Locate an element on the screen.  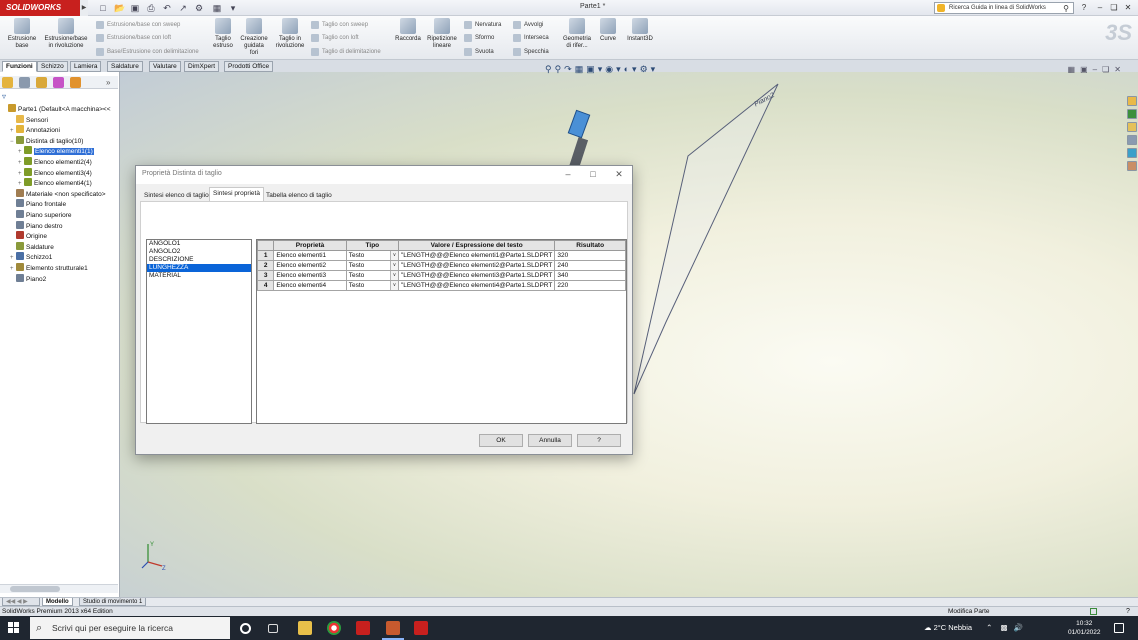
proprieta-cell: Elenco elementi3 is located at coordinates (310, 275).